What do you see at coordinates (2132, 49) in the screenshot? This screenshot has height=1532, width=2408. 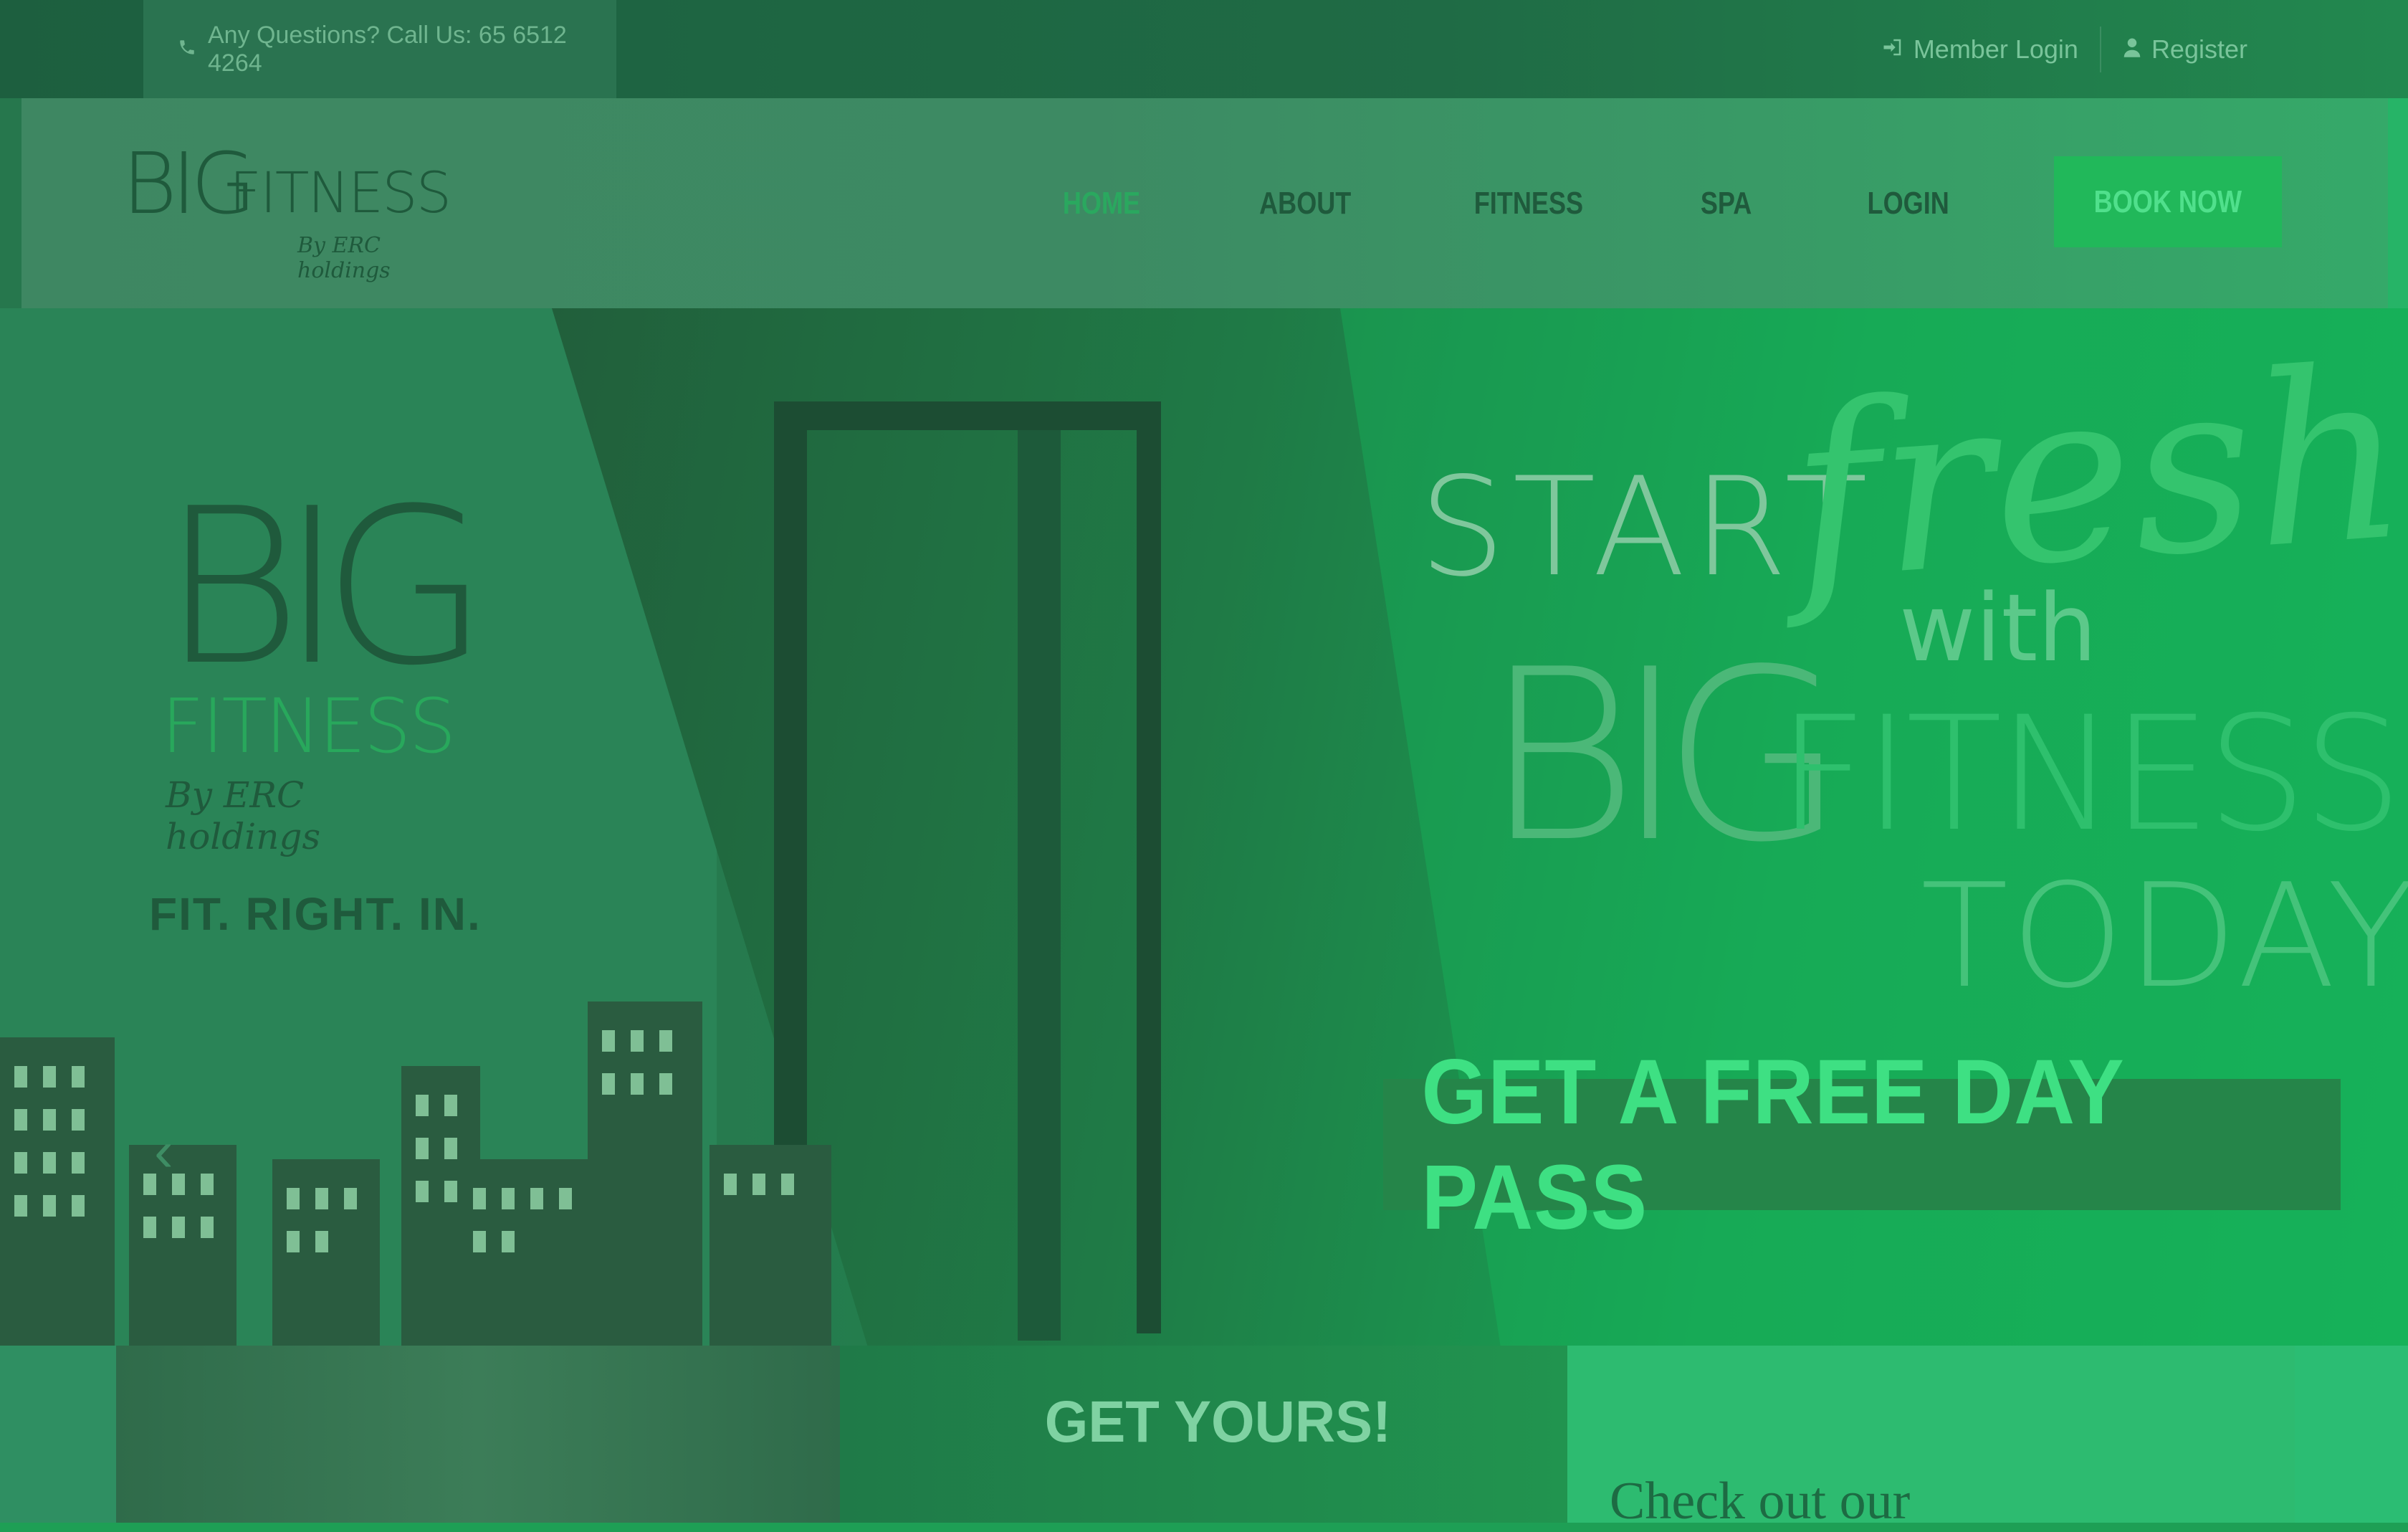 I see `user-icon` at bounding box center [2132, 49].